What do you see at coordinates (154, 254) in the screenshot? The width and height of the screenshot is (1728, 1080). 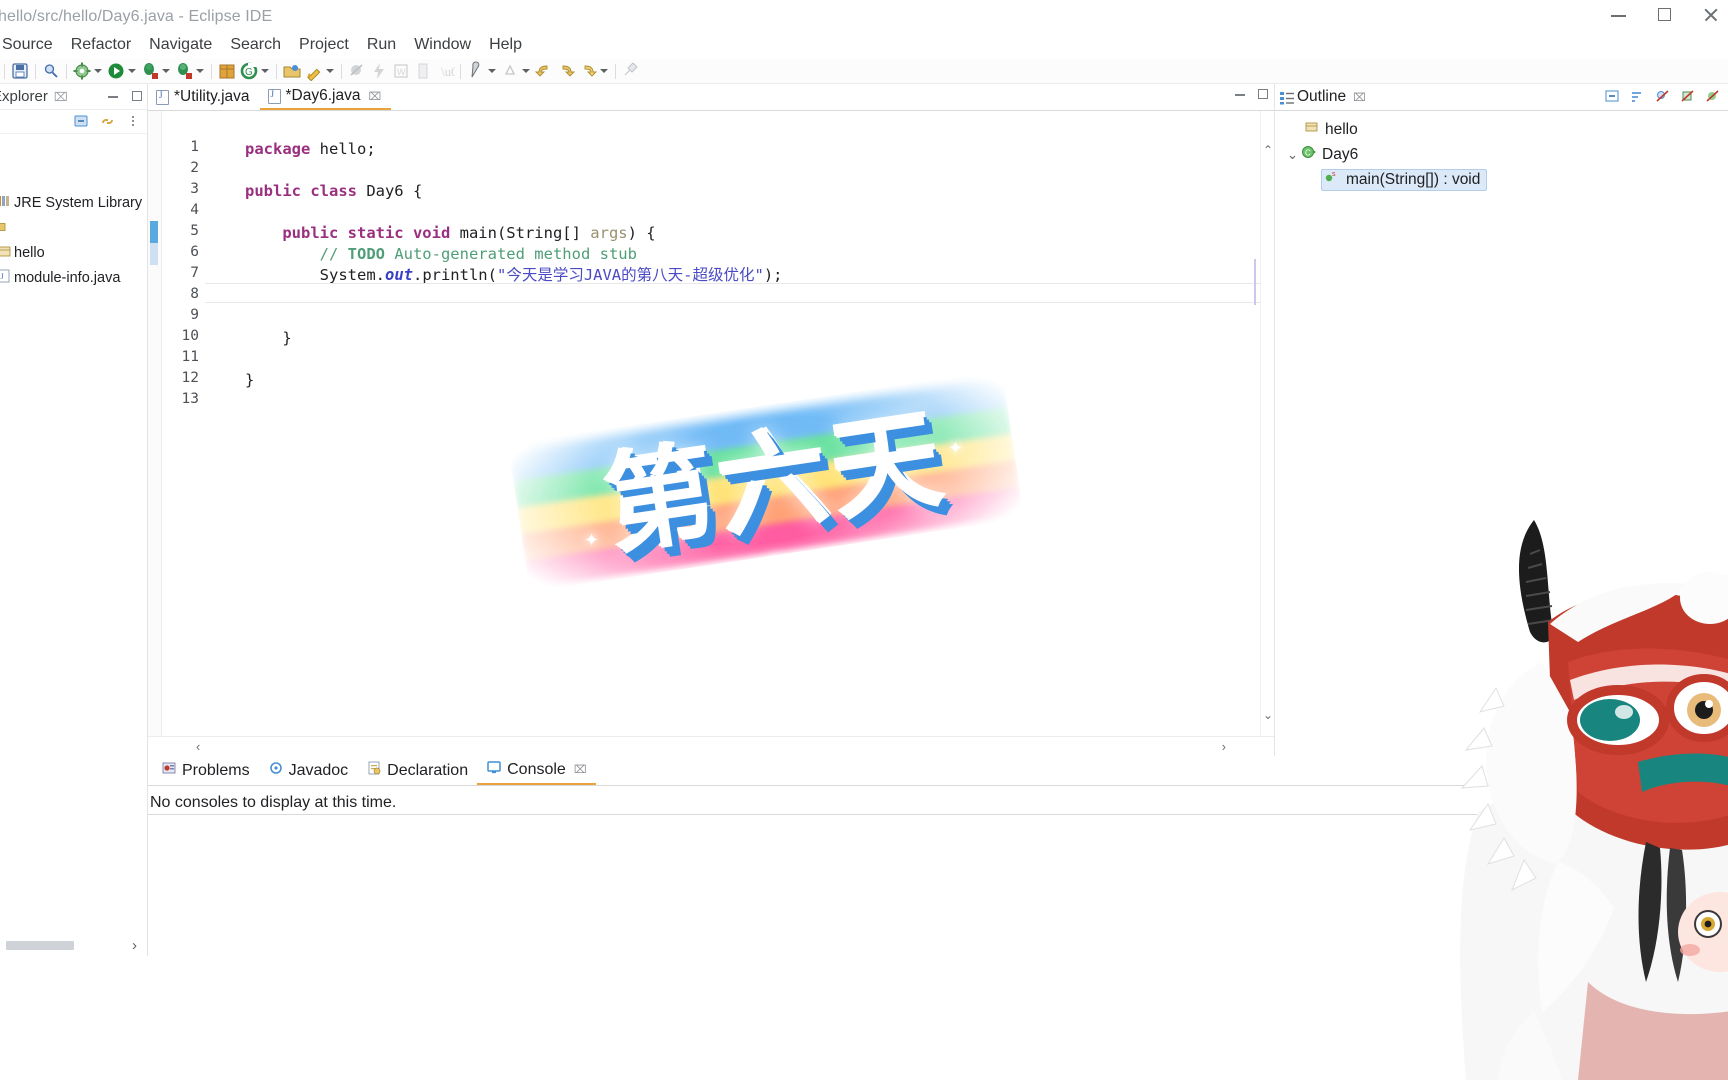 I see `change-marker` at bounding box center [154, 254].